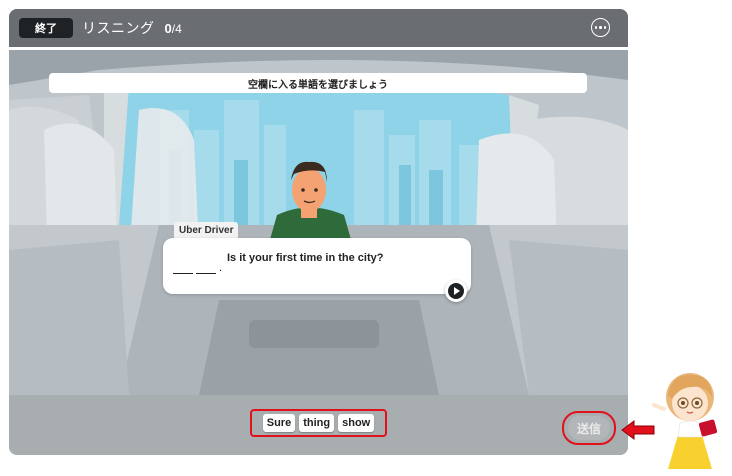 The width and height of the screenshot is (732, 476). What do you see at coordinates (118, 28) in the screenshot?
I see `lesson-title: リスニング` at bounding box center [118, 28].